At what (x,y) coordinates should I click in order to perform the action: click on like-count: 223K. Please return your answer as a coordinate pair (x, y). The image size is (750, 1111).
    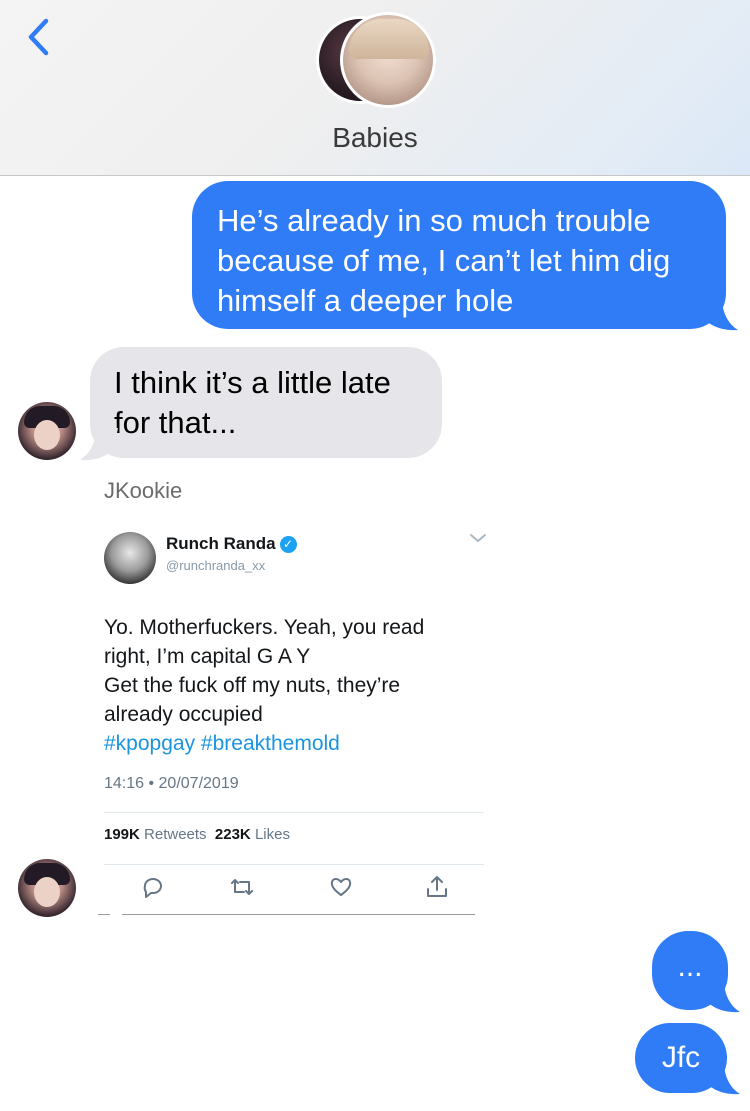
    Looking at the image, I should click on (232, 834).